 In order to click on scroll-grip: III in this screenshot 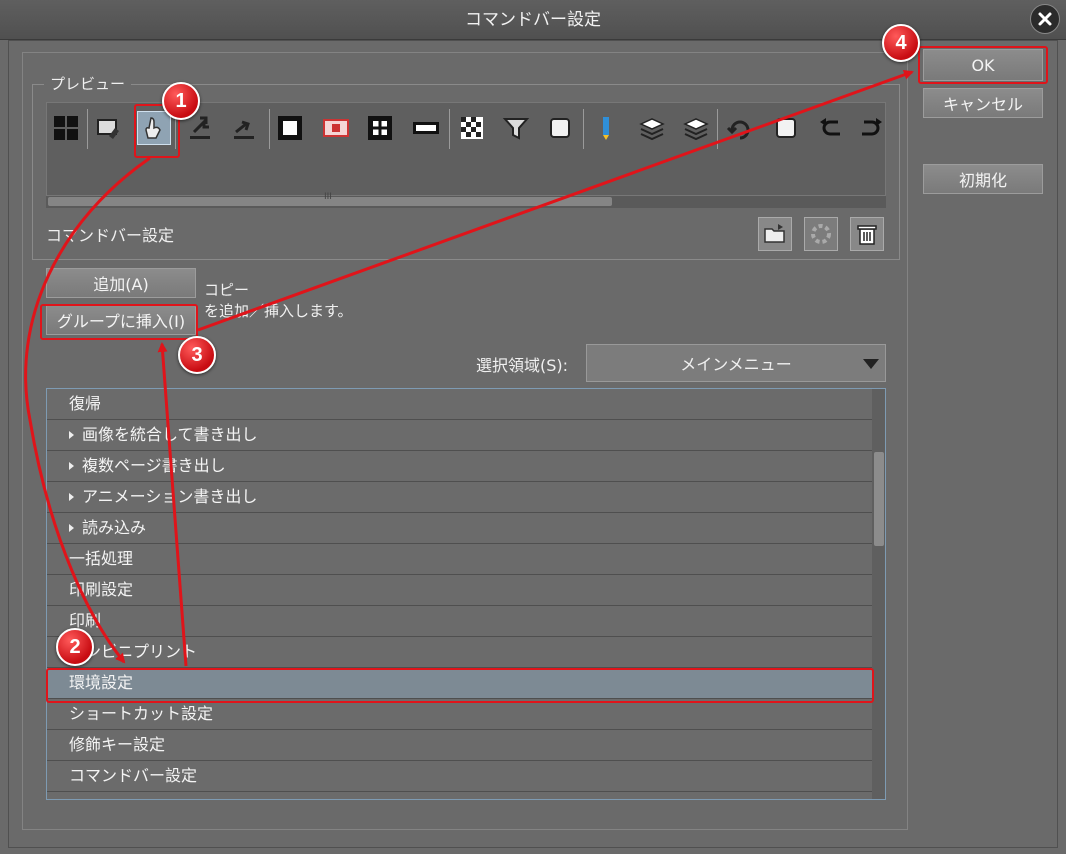, I will do `click(328, 197)`.